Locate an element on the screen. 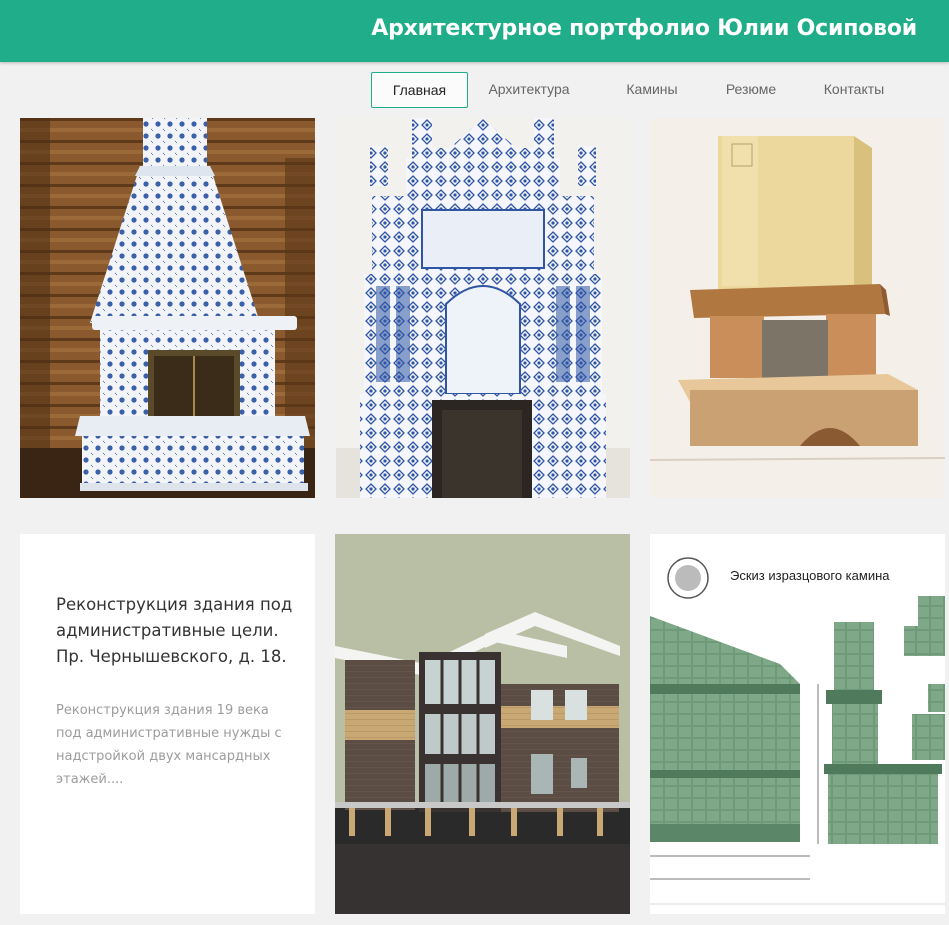  ornate-stove-photo is located at coordinates (483, 308).